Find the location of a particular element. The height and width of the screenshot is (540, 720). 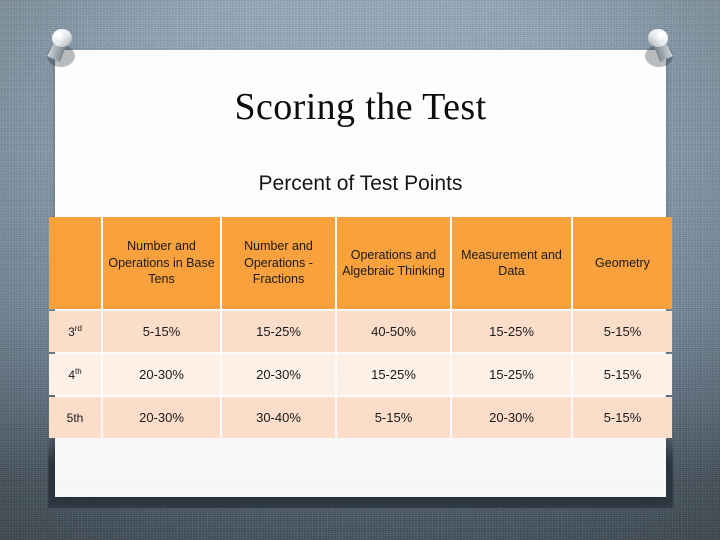

cell-grade5-base-tens: 20-30% is located at coordinates (161, 417).